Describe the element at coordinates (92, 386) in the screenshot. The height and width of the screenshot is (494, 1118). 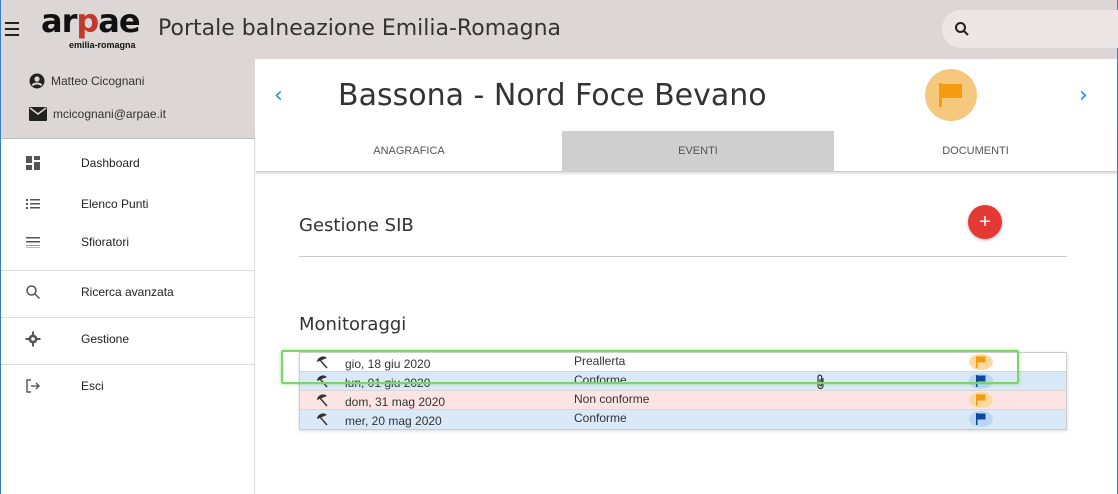
I see `sidebar-item-label: Esci` at that location.